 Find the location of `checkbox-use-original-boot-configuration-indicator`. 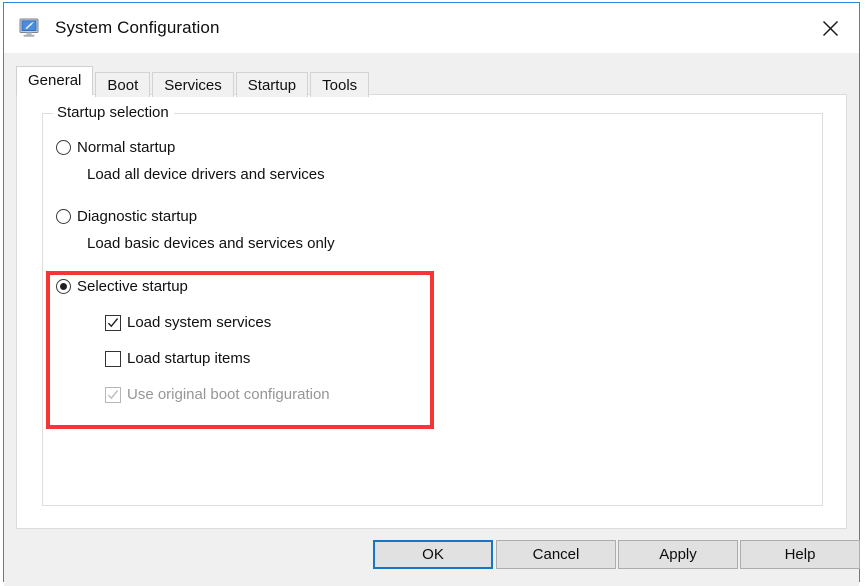

checkbox-use-original-boot-configuration-indicator is located at coordinates (113, 394).